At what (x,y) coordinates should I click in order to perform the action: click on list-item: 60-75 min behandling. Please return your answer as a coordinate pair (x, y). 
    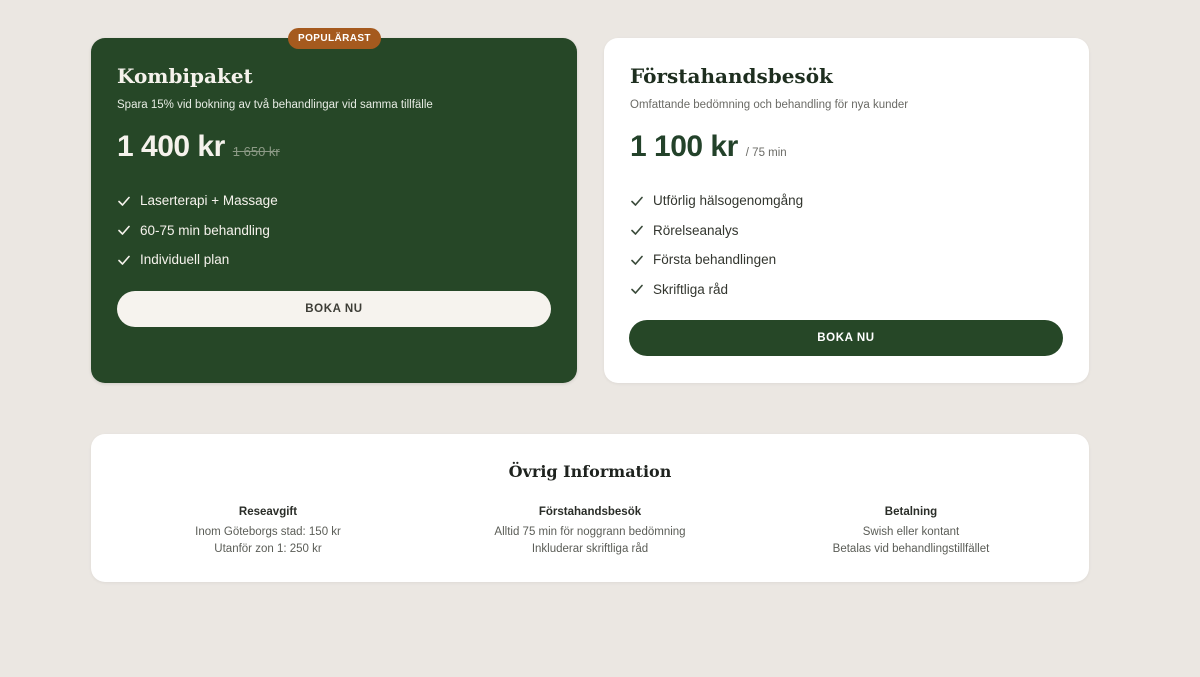
    Looking at the image, I should click on (197, 231).